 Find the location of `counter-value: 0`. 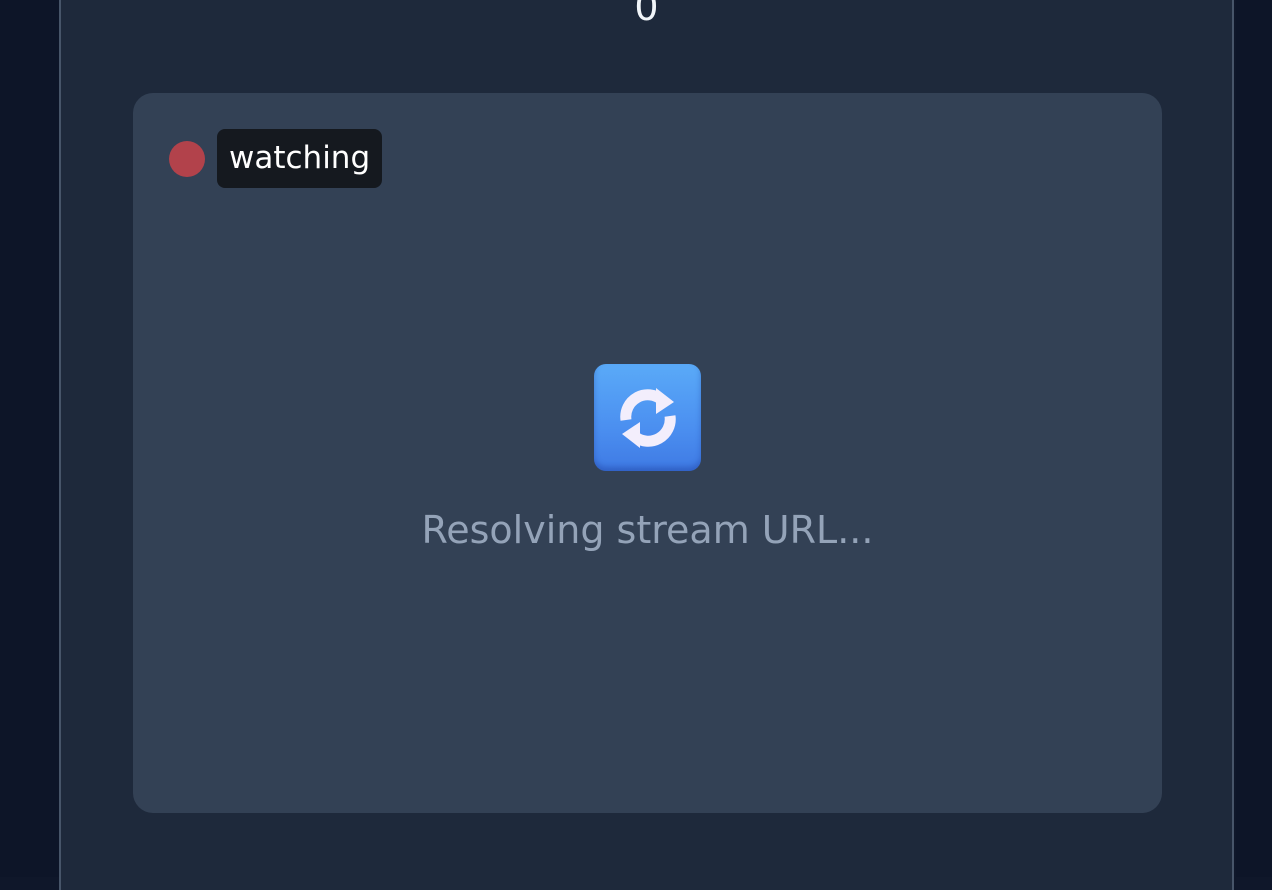

counter-value: 0 is located at coordinates (646, 14).